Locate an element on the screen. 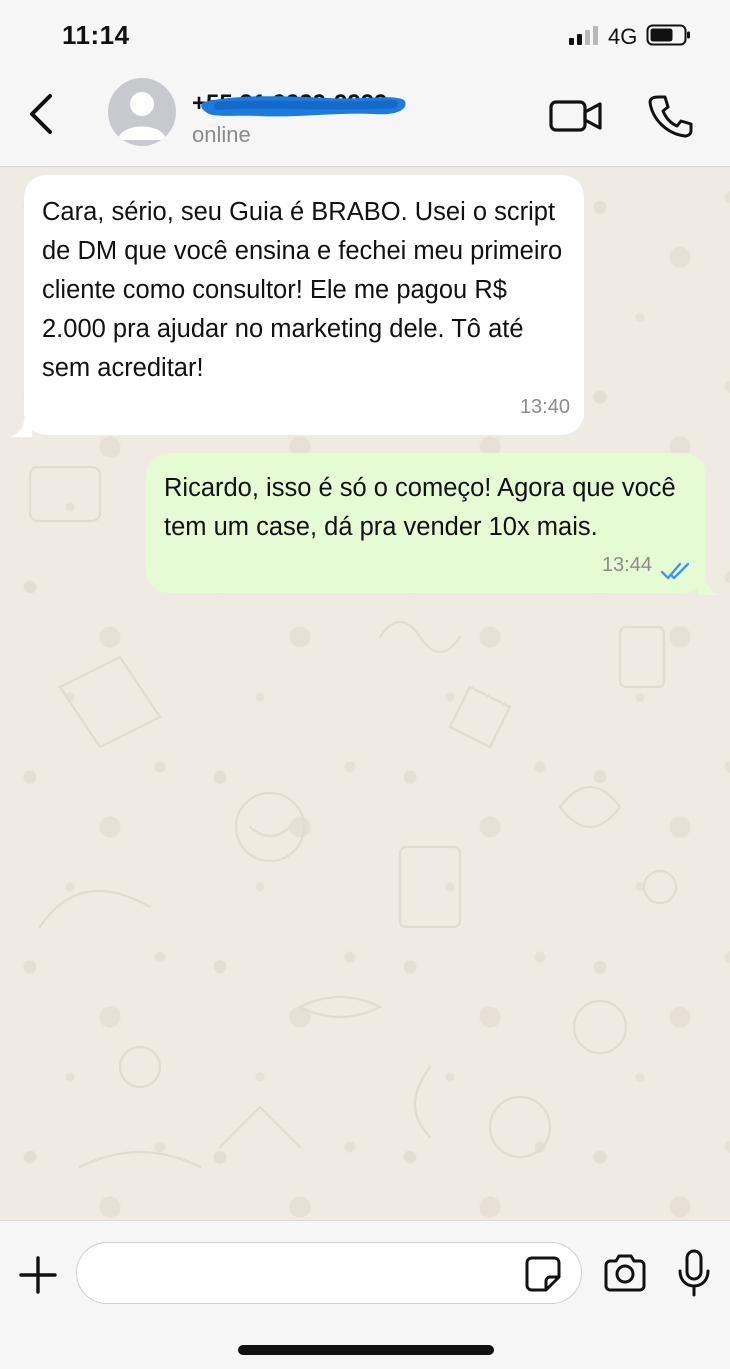 The height and width of the screenshot is (1369, 730). video-call-button is located at coordinates (576, 116).